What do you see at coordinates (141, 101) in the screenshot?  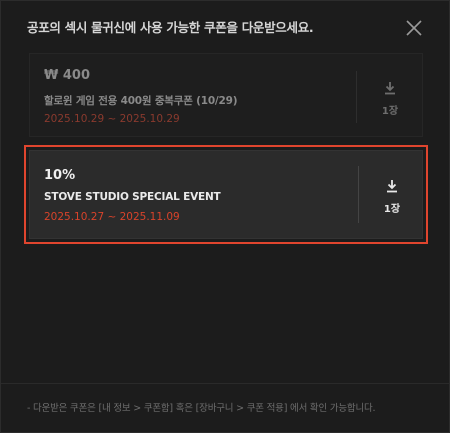 I see `coupon-name: 할로윈 게임 전용 400원 중복쿠폰 (10/29)` at bounding box center [141, 101].